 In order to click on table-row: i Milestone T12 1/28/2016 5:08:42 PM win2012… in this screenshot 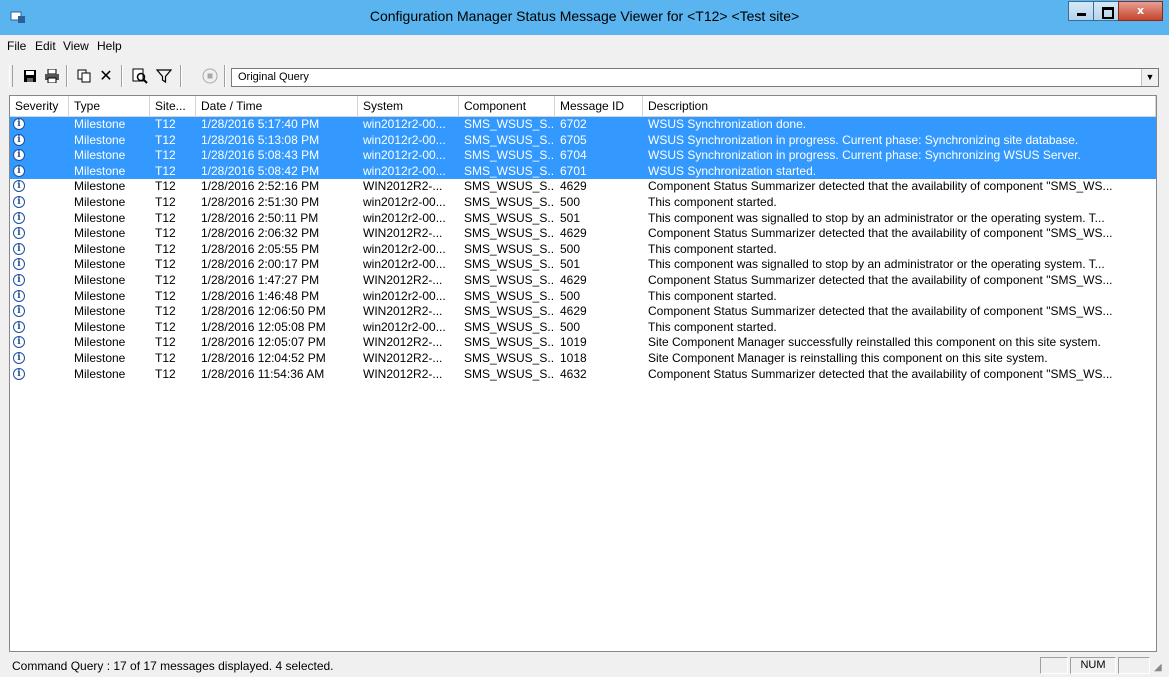, I will do `click(583, 171)`.